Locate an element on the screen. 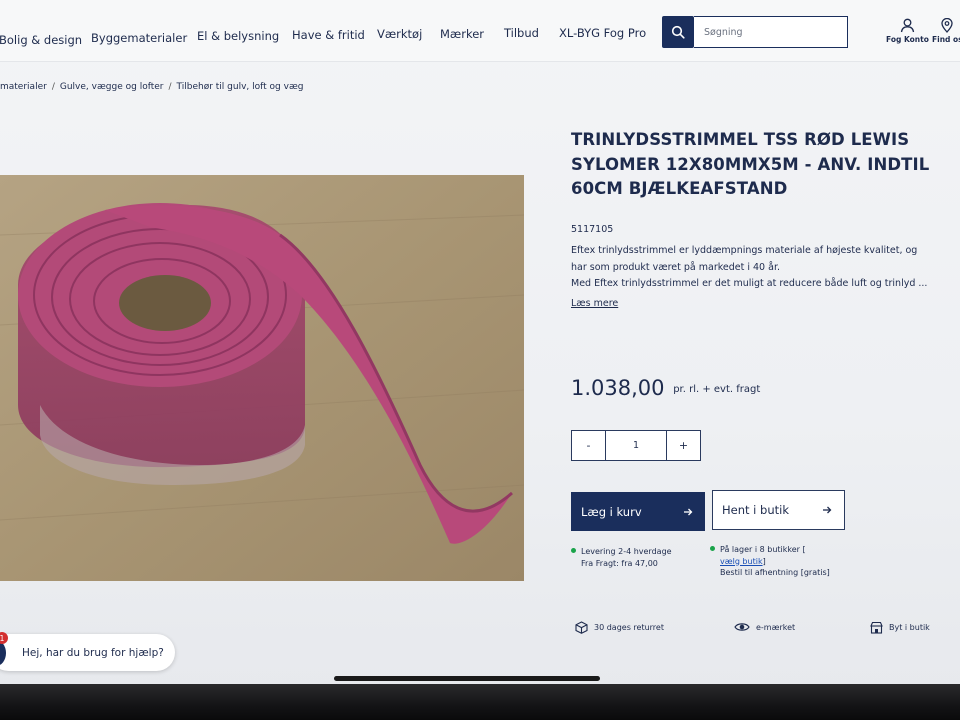 The height and width of the screenshot is (720, 960). pickup-in-store-button: Hent i butik is located at coordinates (778, 510).